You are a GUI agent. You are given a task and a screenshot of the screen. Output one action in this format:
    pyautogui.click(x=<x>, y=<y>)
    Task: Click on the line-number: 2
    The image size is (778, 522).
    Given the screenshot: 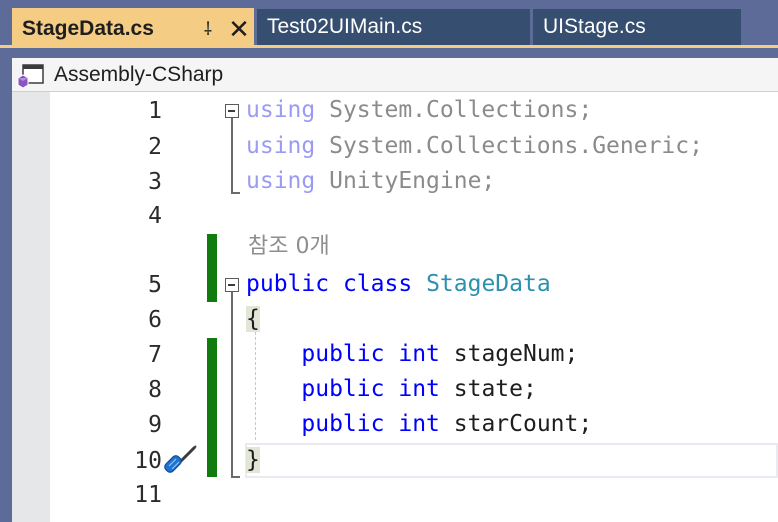 What is the action you would take?
    pyautogui.click(x=155, y=147)
    